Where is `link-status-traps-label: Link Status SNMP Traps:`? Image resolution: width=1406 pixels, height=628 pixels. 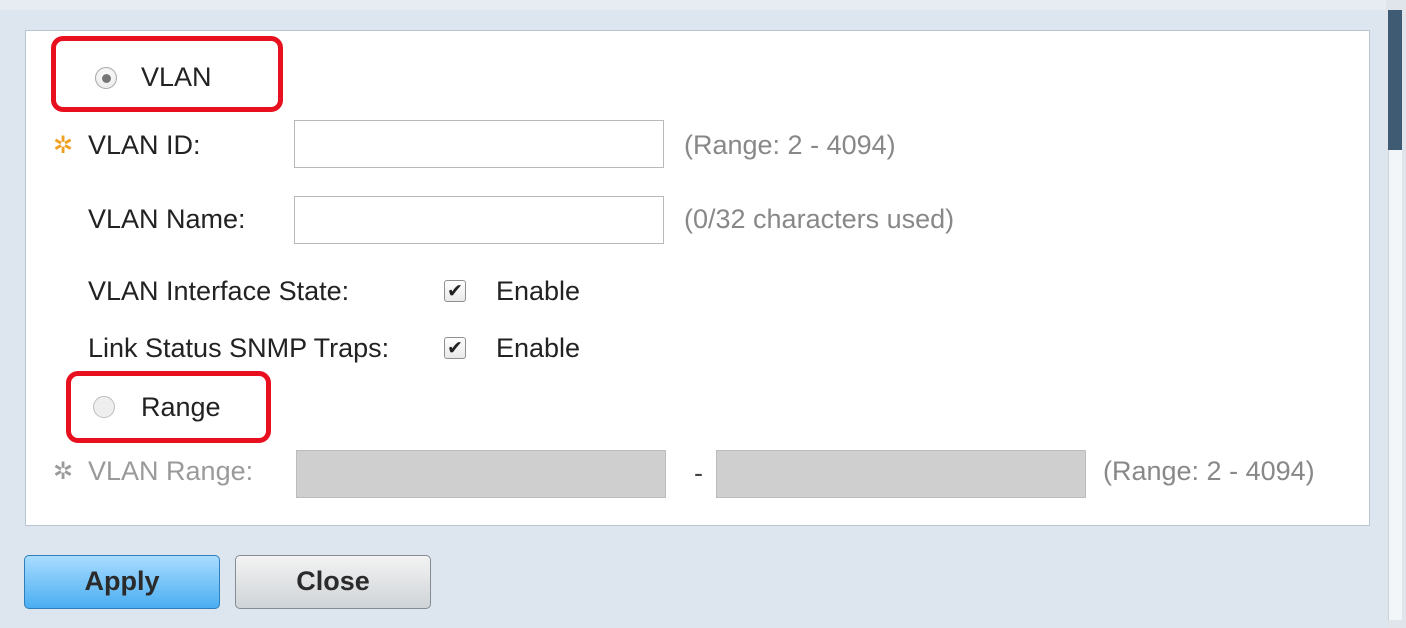 link-status-traps-label: Link Status SNMP Traps: is located at coordinates (239, 348).